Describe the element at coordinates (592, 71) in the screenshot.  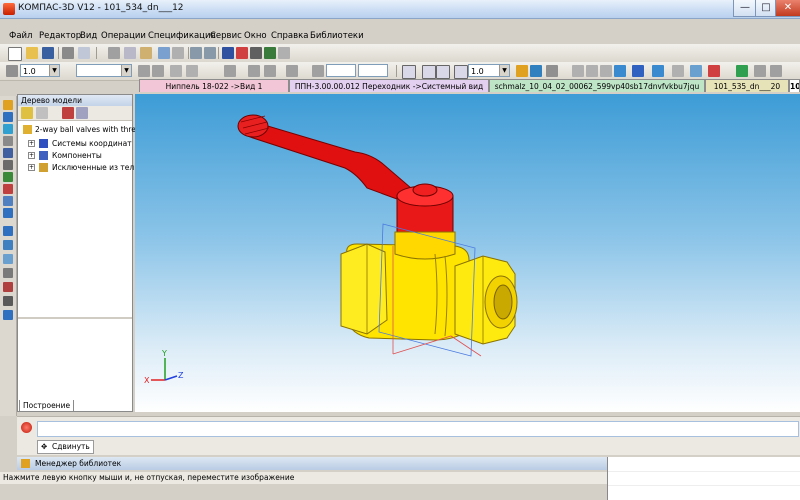
I see `hidden-lines-icon` at that location.